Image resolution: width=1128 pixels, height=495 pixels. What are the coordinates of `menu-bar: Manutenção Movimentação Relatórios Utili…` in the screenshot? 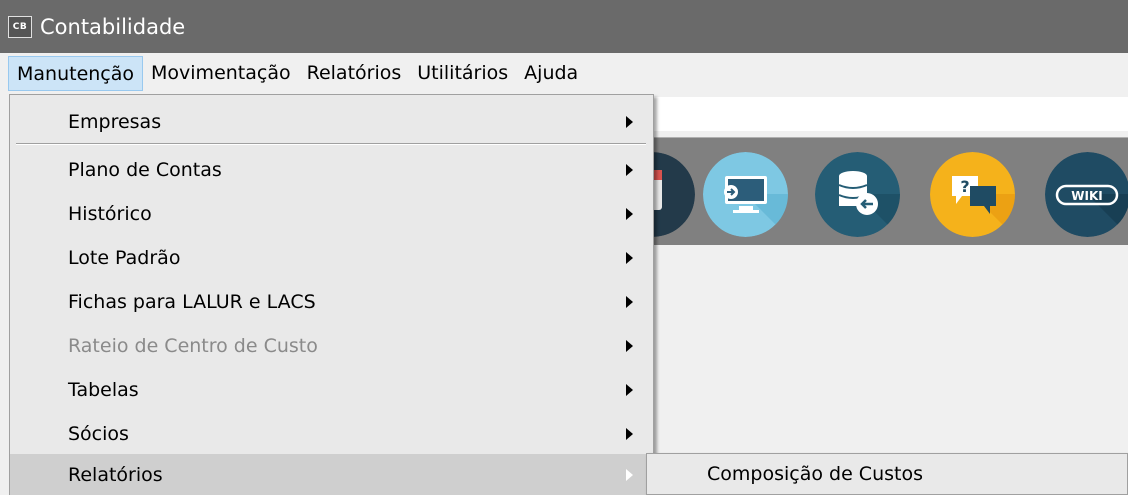 It's located at (564, 73).